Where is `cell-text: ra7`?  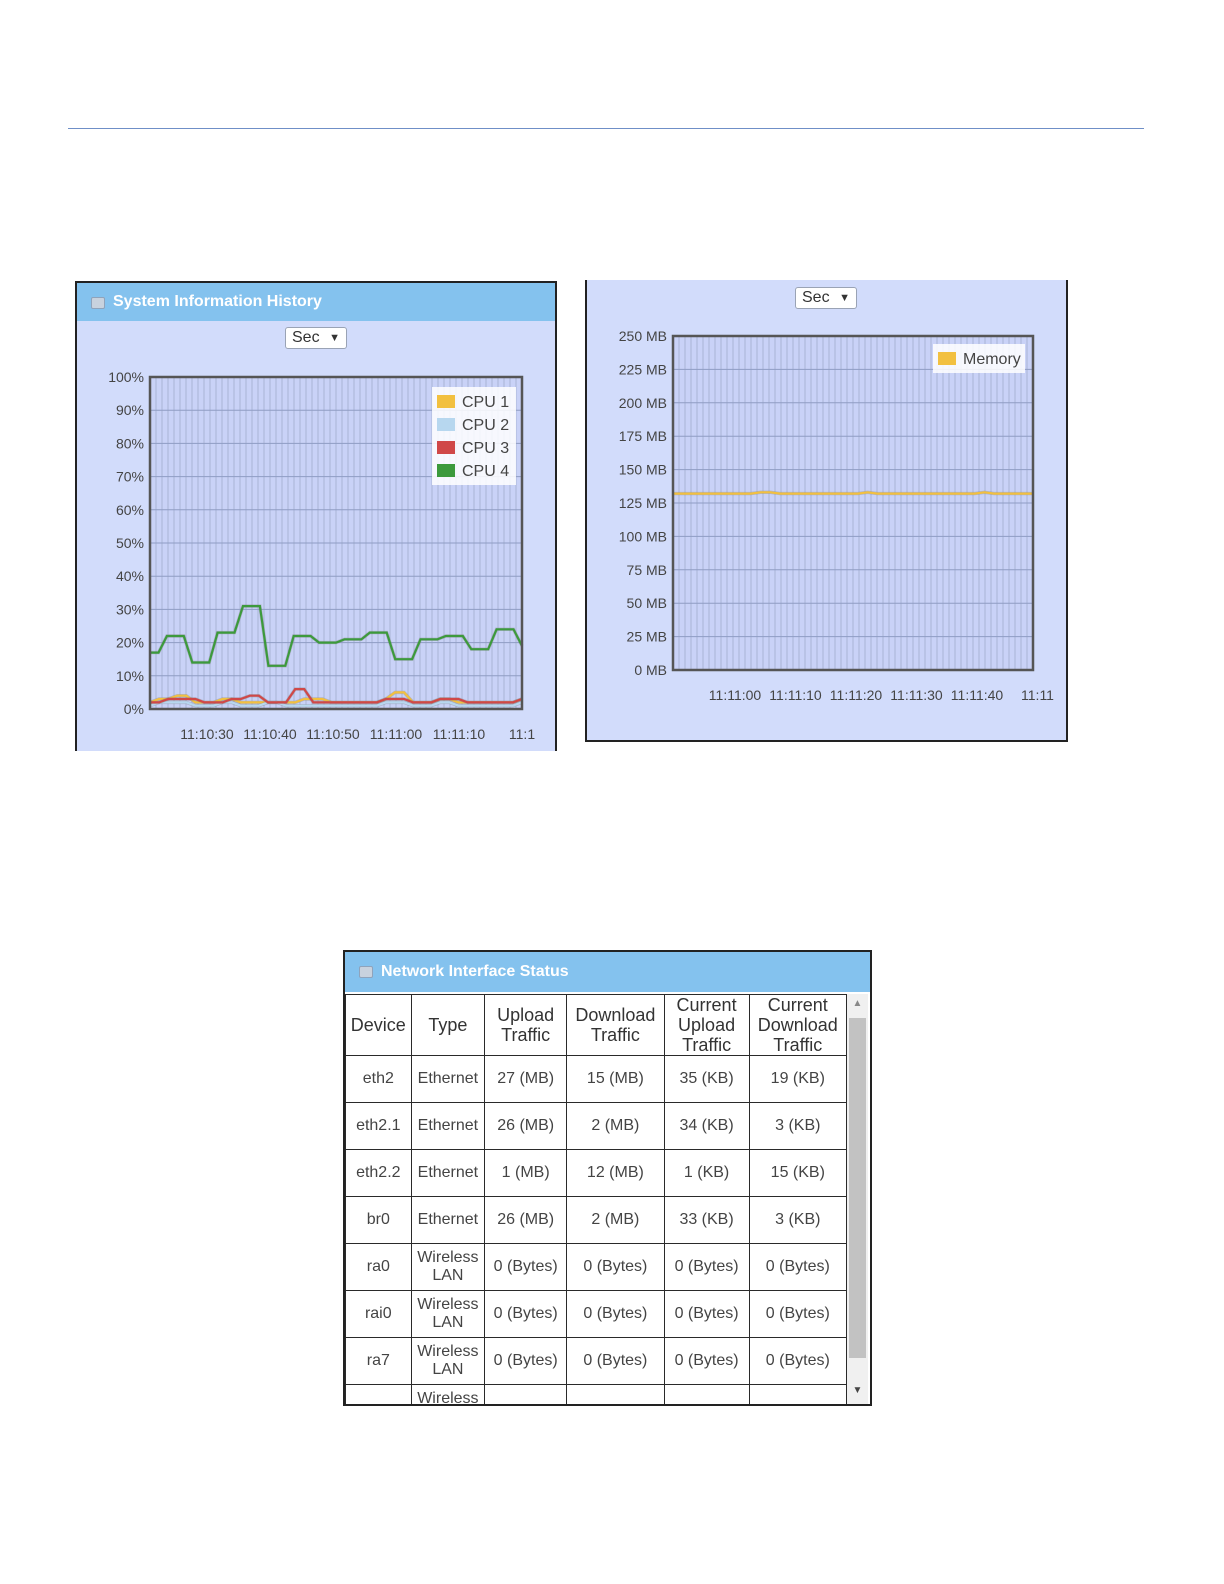
cell-text: ra7 is located at coordinates (378, 1360).